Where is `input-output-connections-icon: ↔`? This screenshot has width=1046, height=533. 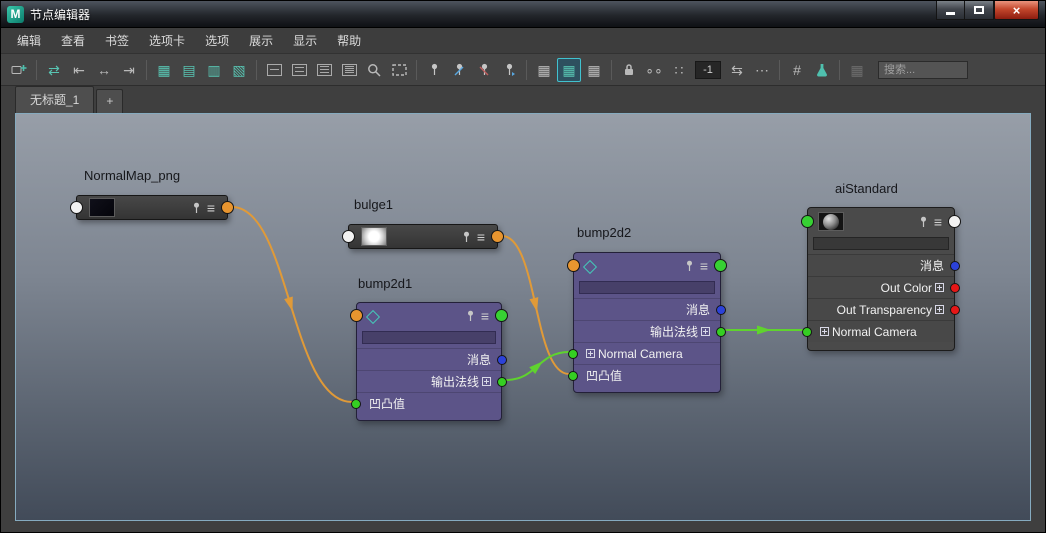 input-output-connections-icon: ↔ is located at coordinates (104, 70).